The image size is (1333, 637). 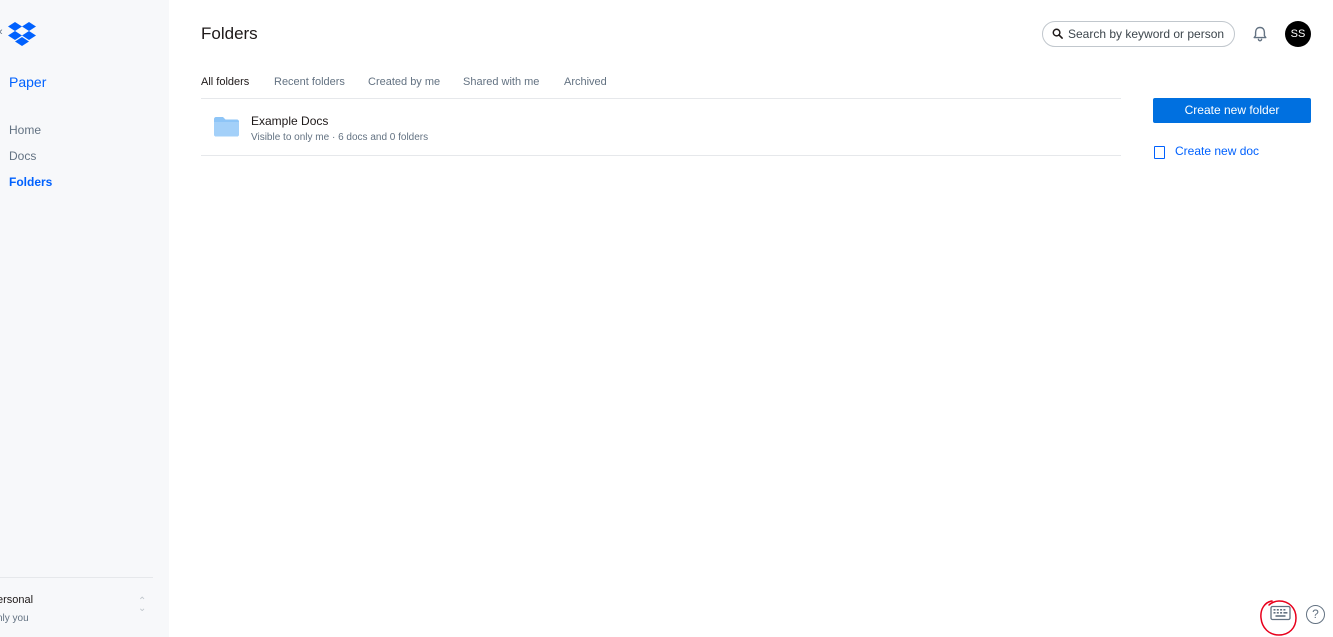 I want to click on search-icon, so click(x=1057, y=33).